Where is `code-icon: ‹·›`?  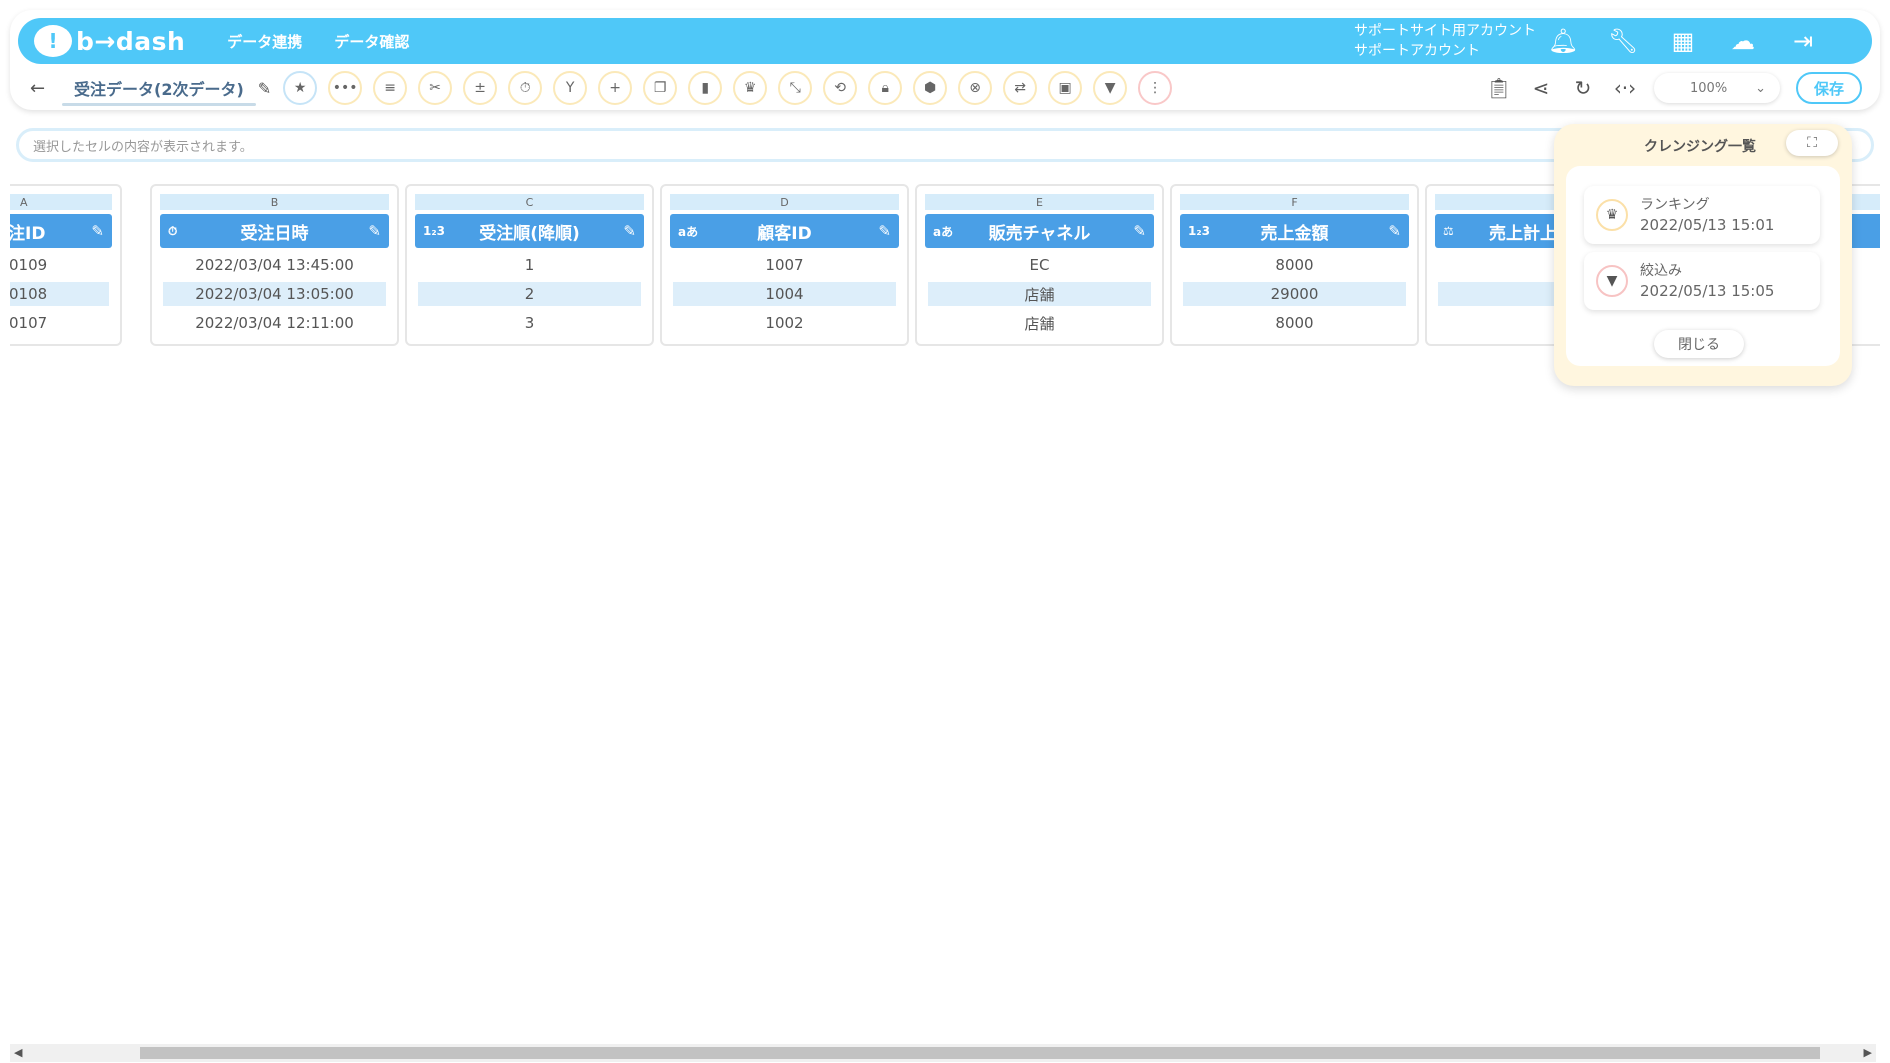
code-icon: ‹·› is located at coordinates (1625, 88).